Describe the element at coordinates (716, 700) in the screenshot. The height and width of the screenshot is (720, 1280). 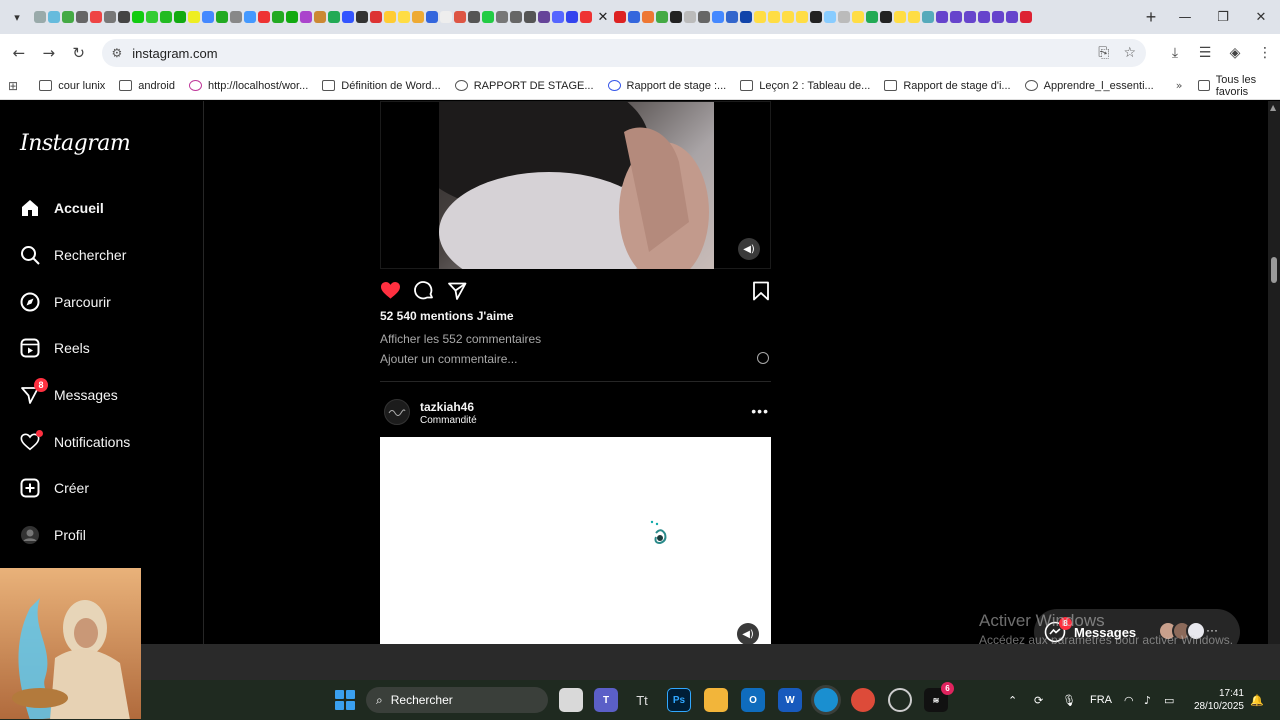
I see `file-explorer-icon` at that location.